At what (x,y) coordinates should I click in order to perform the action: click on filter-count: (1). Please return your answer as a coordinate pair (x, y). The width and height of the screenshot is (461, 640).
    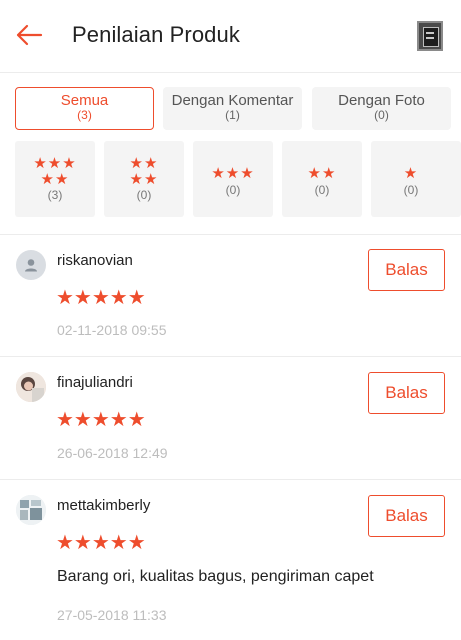
    Looking at the image, I should click on (232, 115).